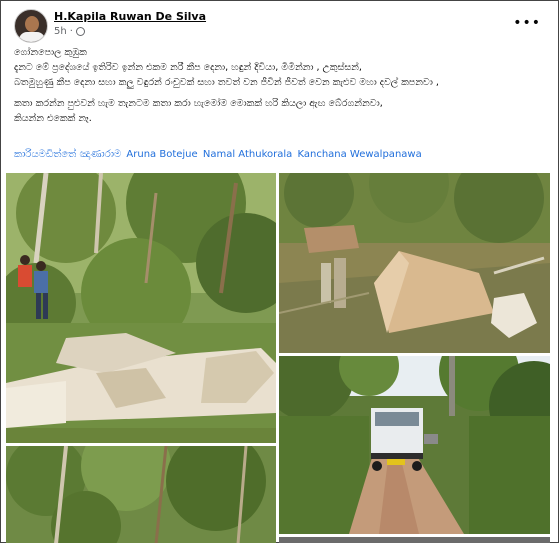  What do you see at coordinates (247, 154) in the screenshot?
I see `tag-link: Namal Athukorala` at bounding box center [247, 154].